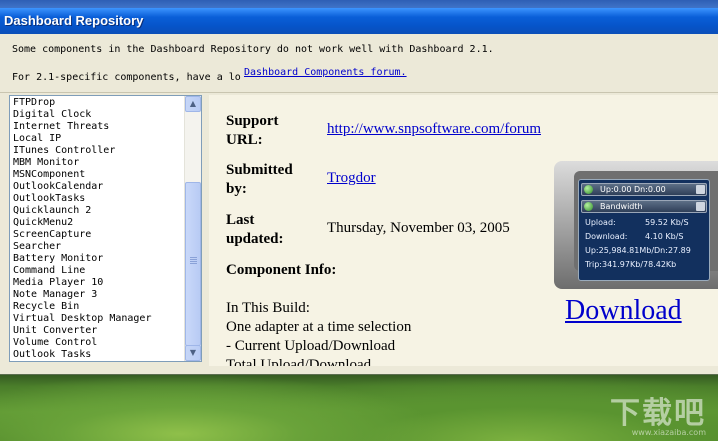 This screenshot has height=441, width=718. Describe the element at coordinates (82, 295) in the screenshot. I see `list-item: Note Manager 3` at that location.